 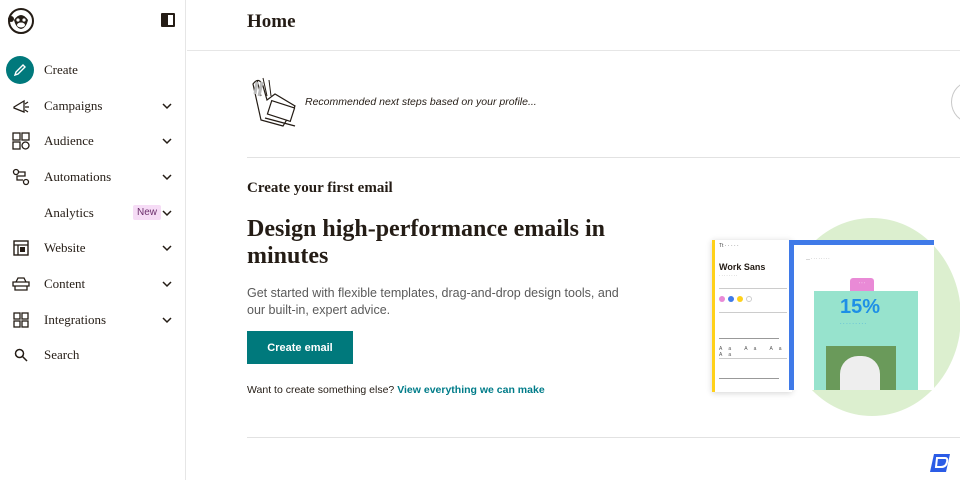 What do you see at coordinates (65, 283) in the screenshot?
I see `sidebar-item-label: Content` at bounding box center [65, 283].